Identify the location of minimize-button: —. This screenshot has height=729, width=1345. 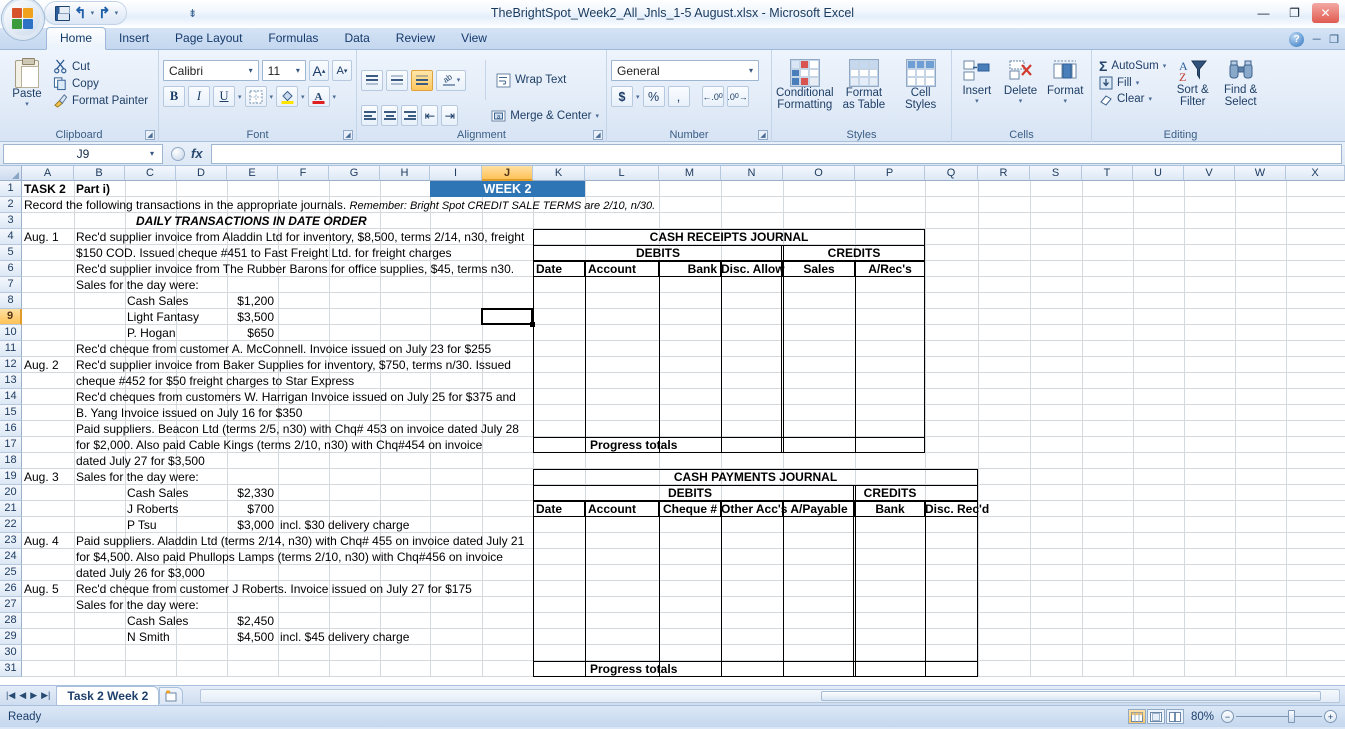
(1263, 13).